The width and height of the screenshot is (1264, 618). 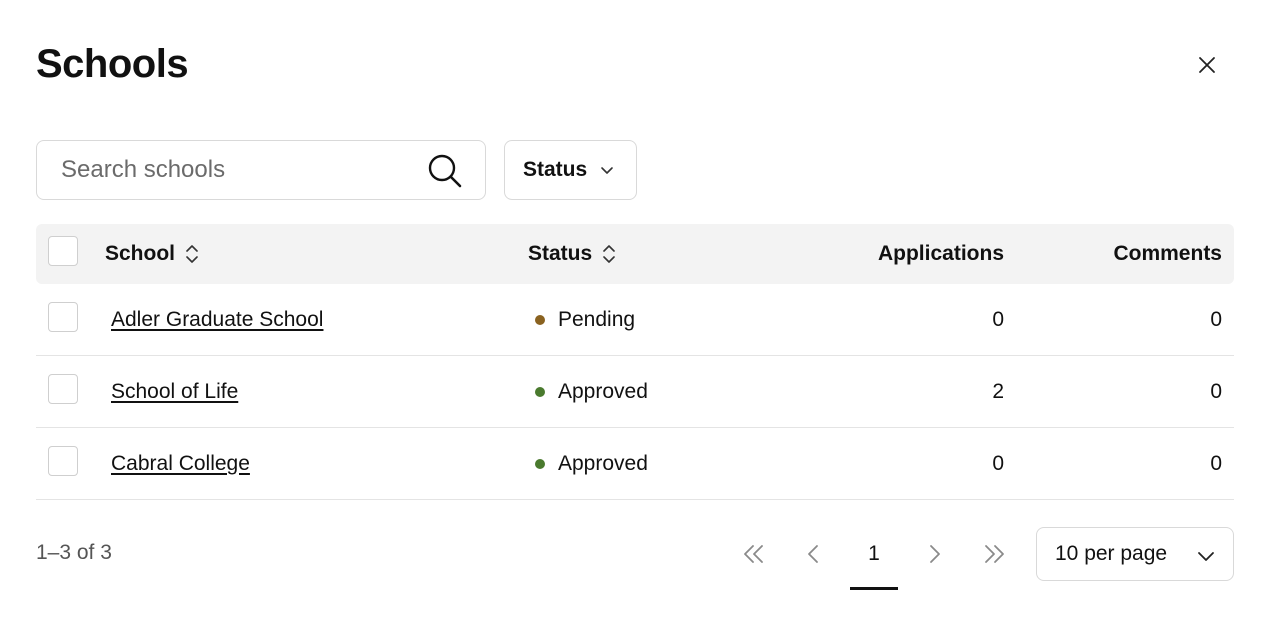 I want to click on table-row: Cabral College Approved 0 0, so click(x=635, y=464).